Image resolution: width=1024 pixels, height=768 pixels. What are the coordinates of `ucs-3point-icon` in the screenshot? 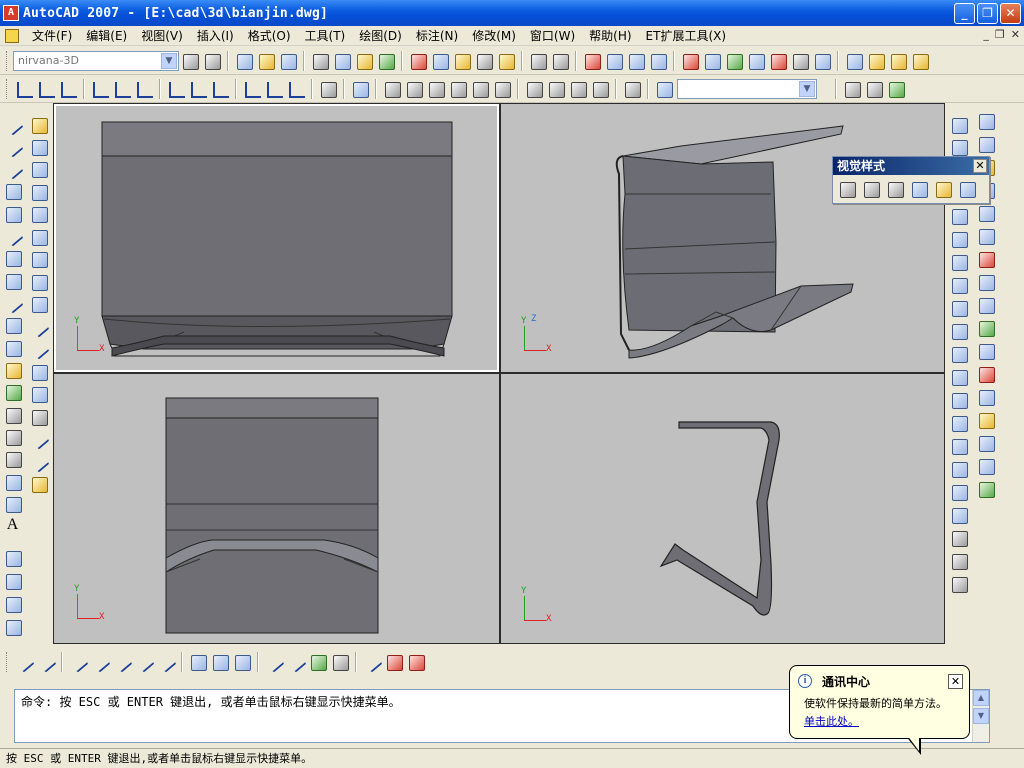 It's located at (220, 89).